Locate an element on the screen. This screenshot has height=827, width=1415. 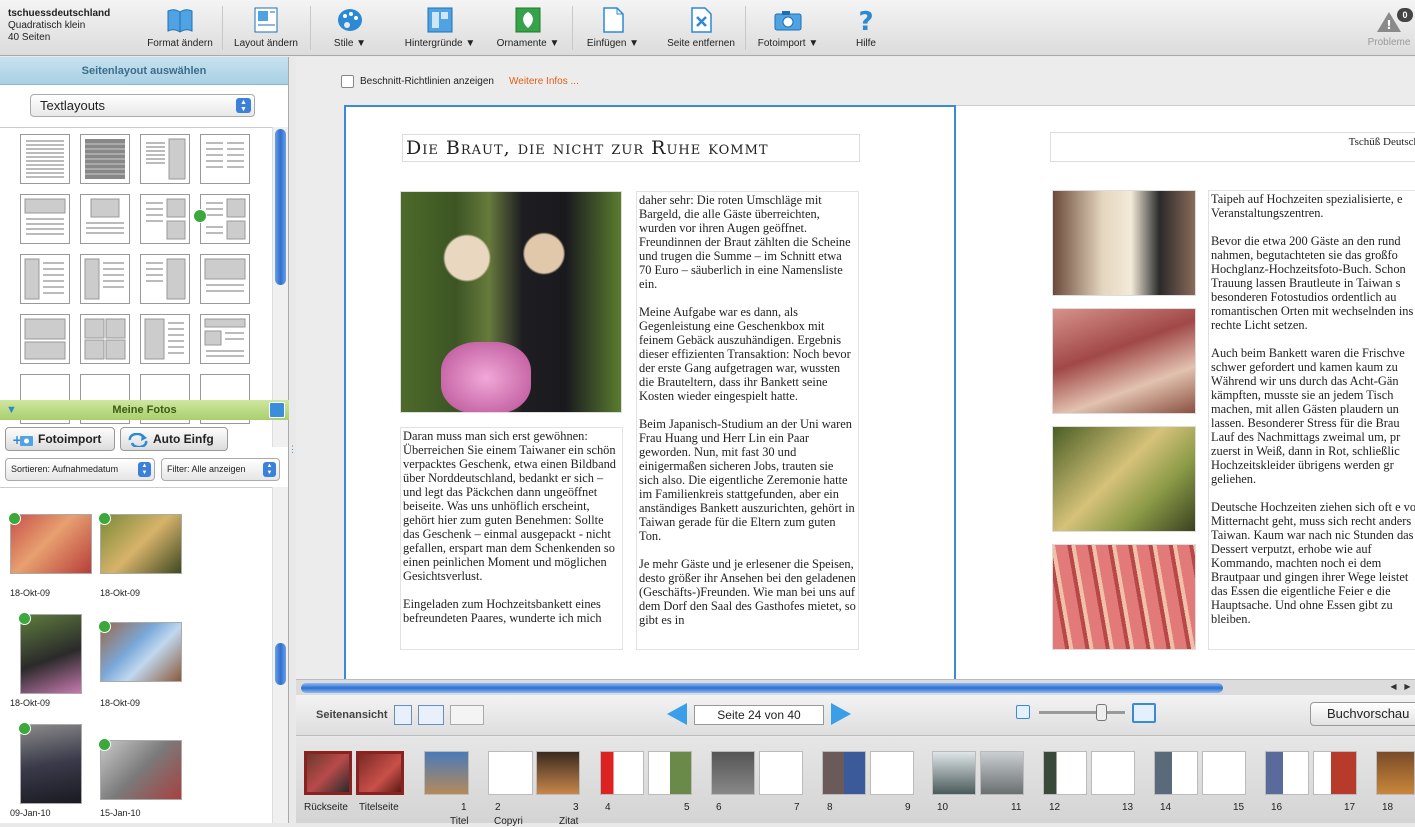
zoom-slider-track is located at coordinates (1082, 712).